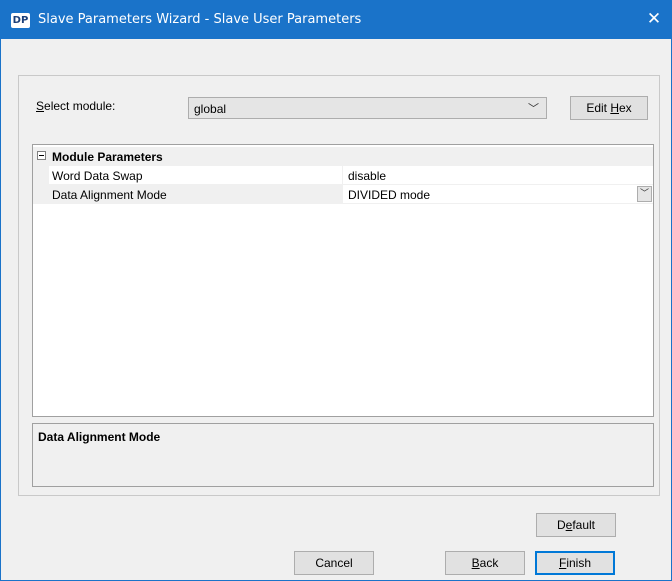  What do you see at coordinates (389, 195) in the screenshot?
I see `property-value: DIVIDED mode` at bounding box center [389, 195].